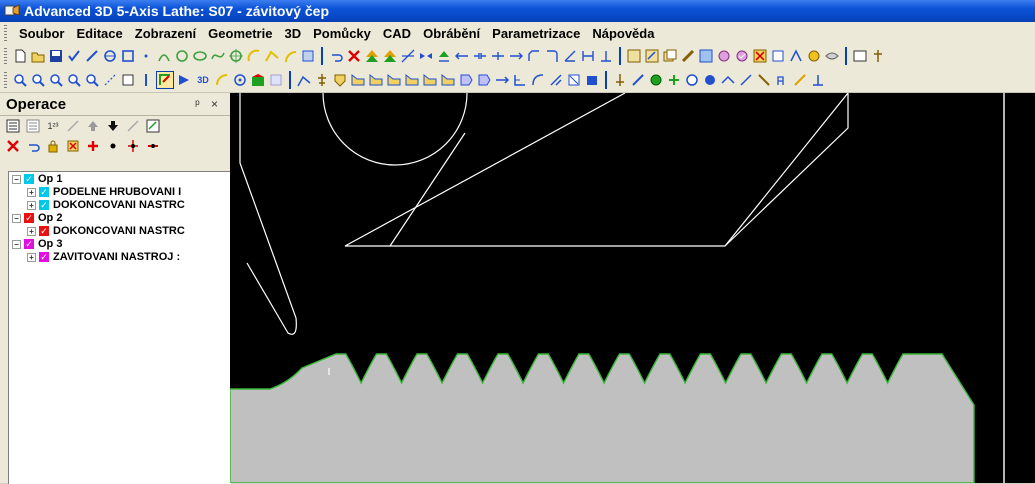  Describe the element at coordinates (538, 80) in the screenshot. I see `contour-mill-icon` at that location.